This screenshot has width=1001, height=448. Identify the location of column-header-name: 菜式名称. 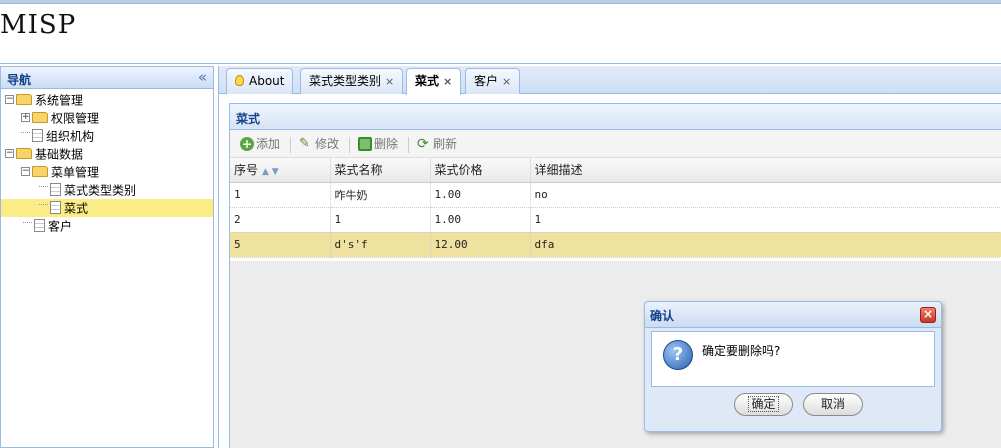
(380, 170).